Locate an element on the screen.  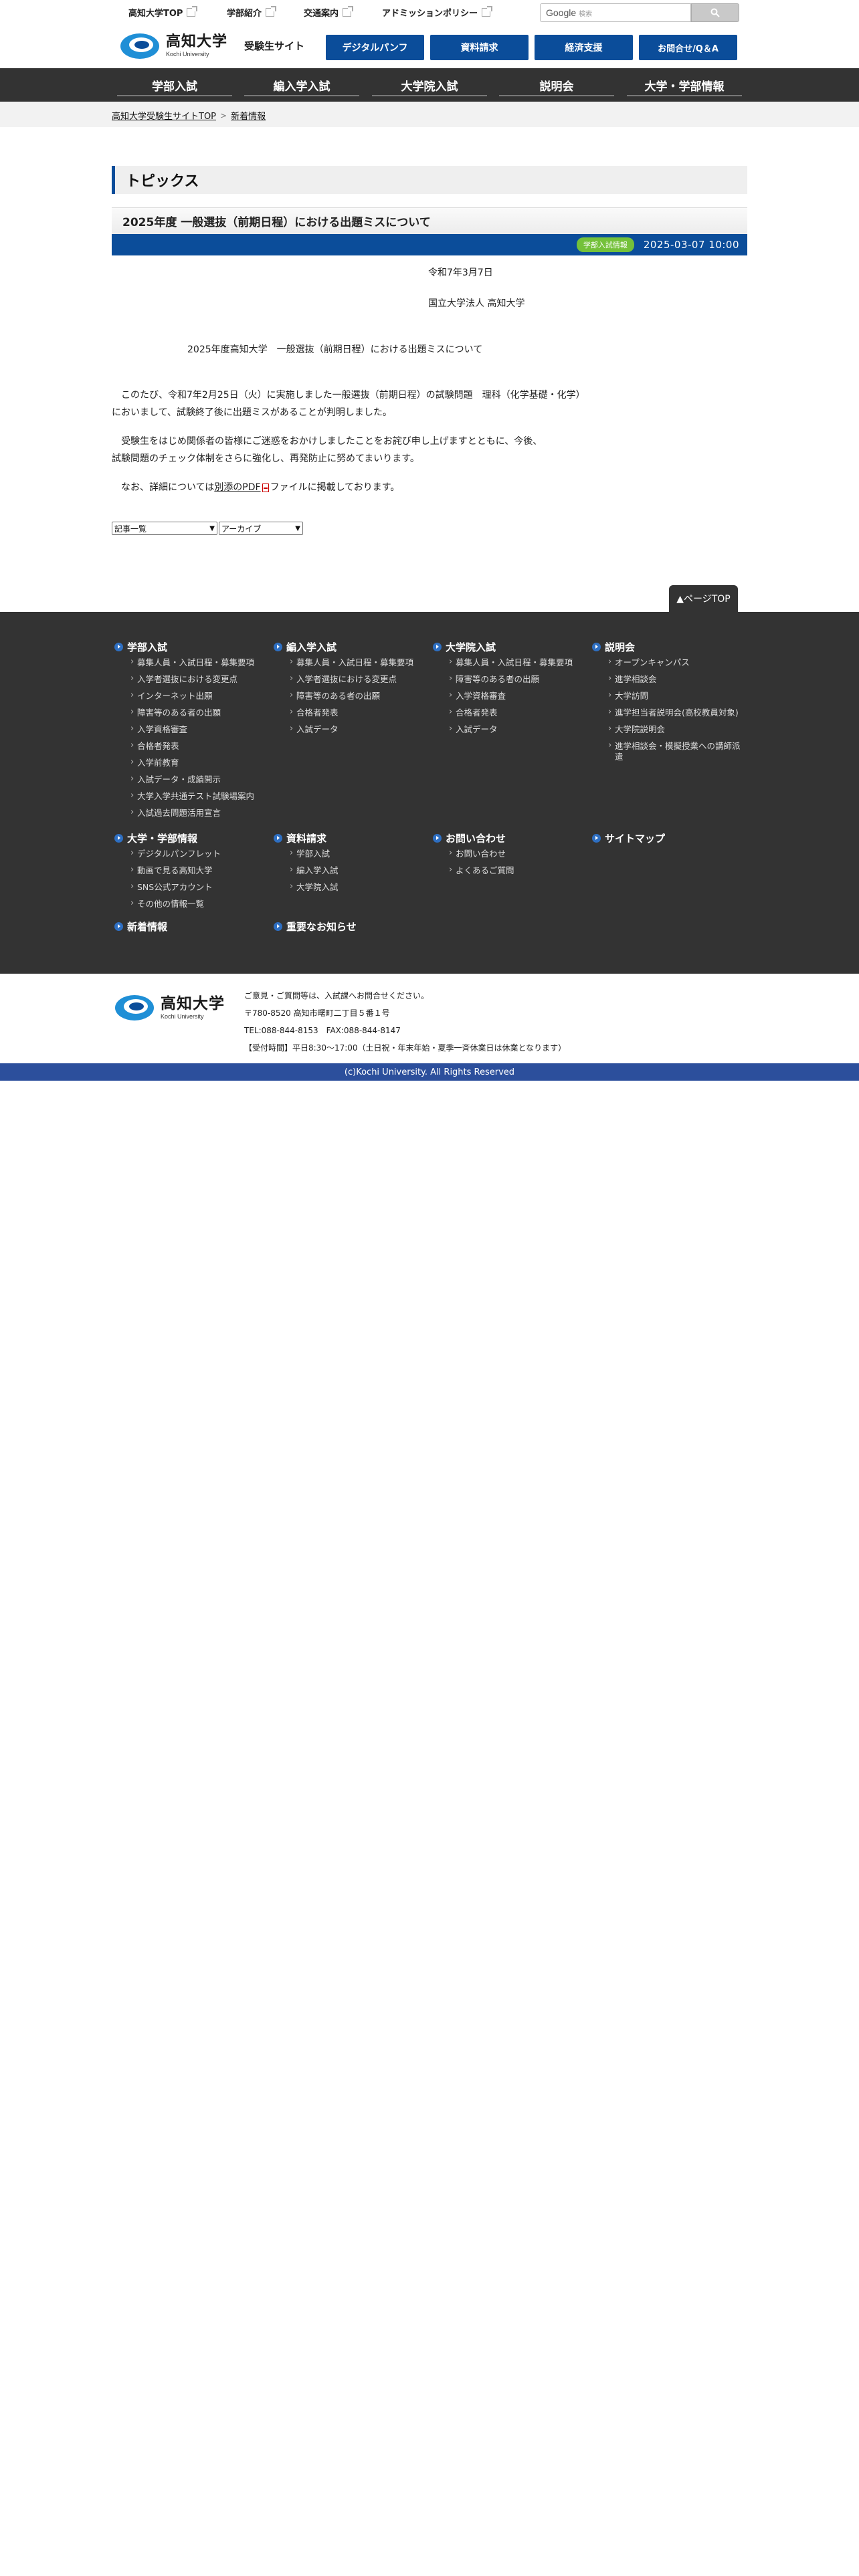
search-icon is located at coordinates (715, 12).